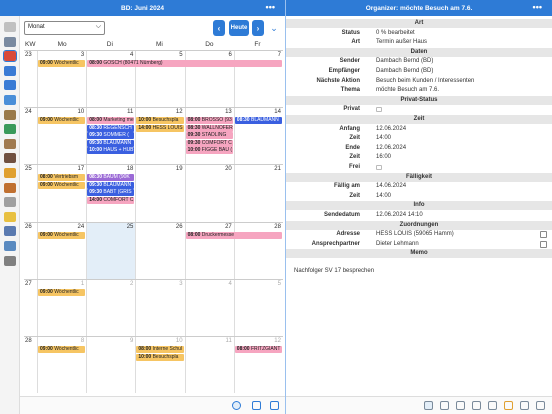 This screenshot has width=552, height=414. What do you see at coordinates (10, 27) in the screenshot?
I see `home-icon` at bounding box center [10, 27].